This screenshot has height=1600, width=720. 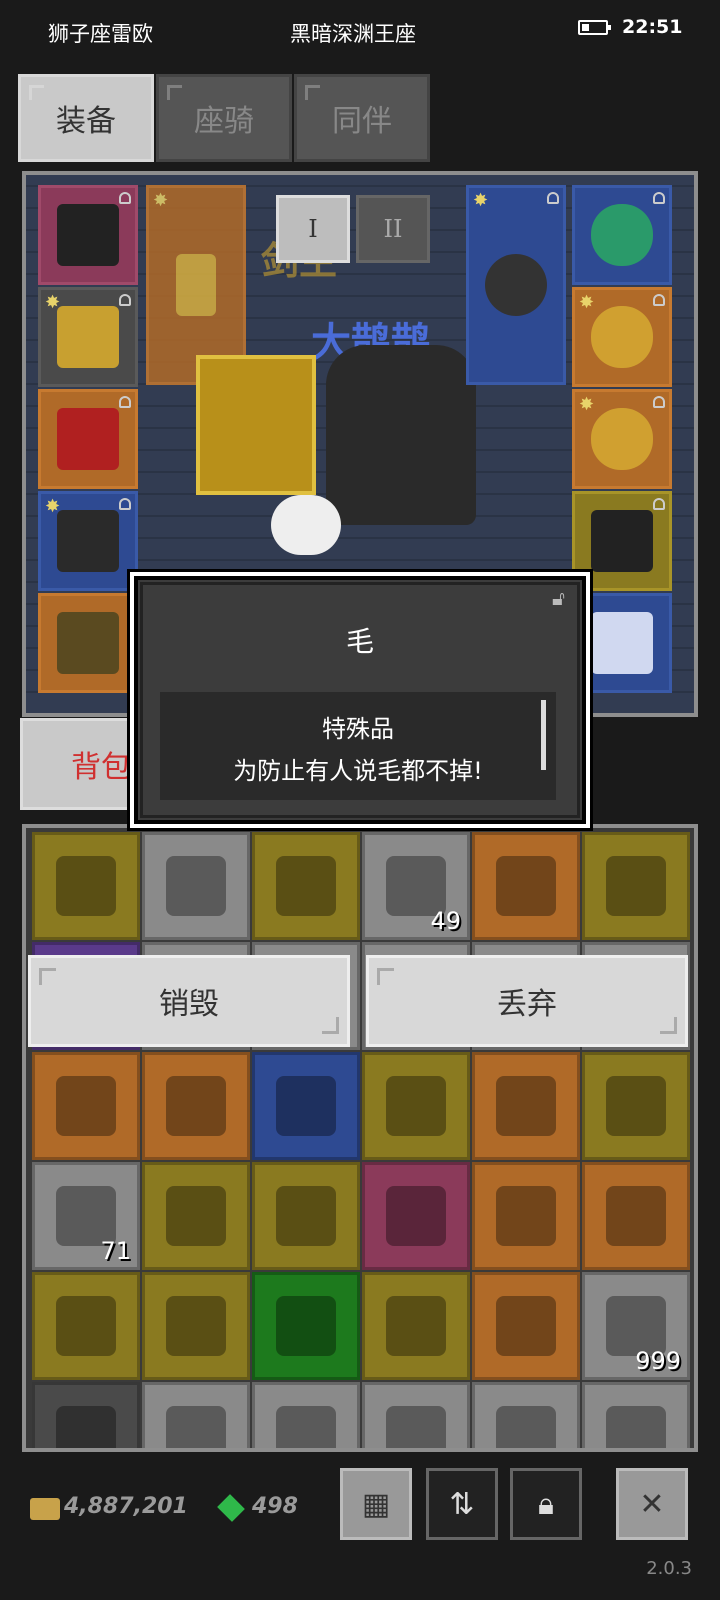 I want to click on grid-icon: ▦, so click(x=376, y=1504).